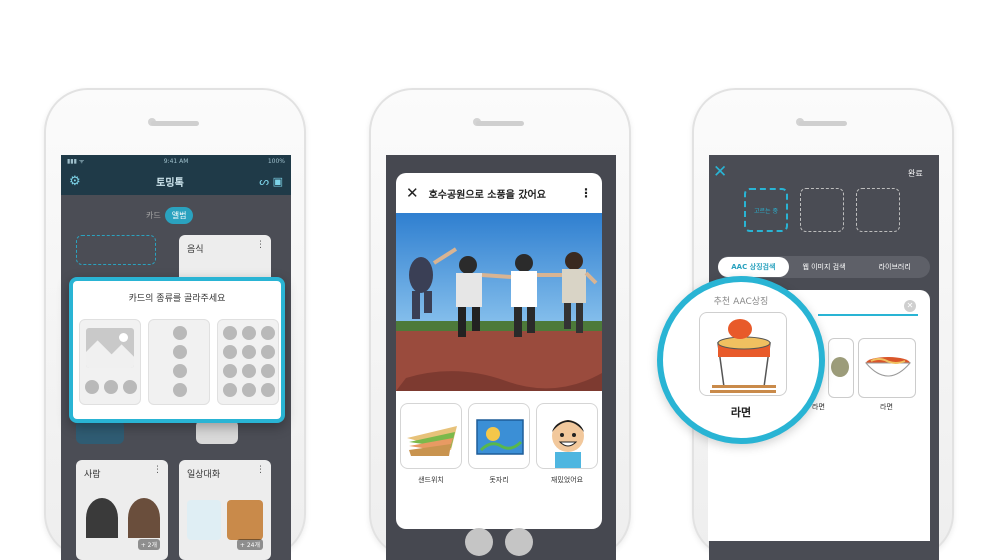  I want to click on symbol-card-mat, so click(499, 436).